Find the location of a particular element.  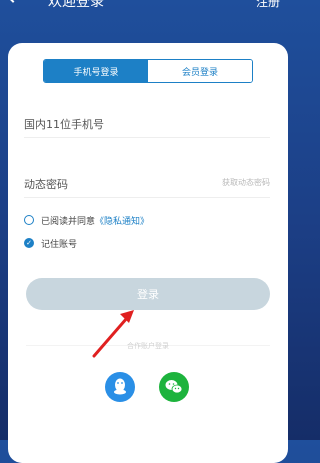

phone-number-input is located at coordinates (147, 125).